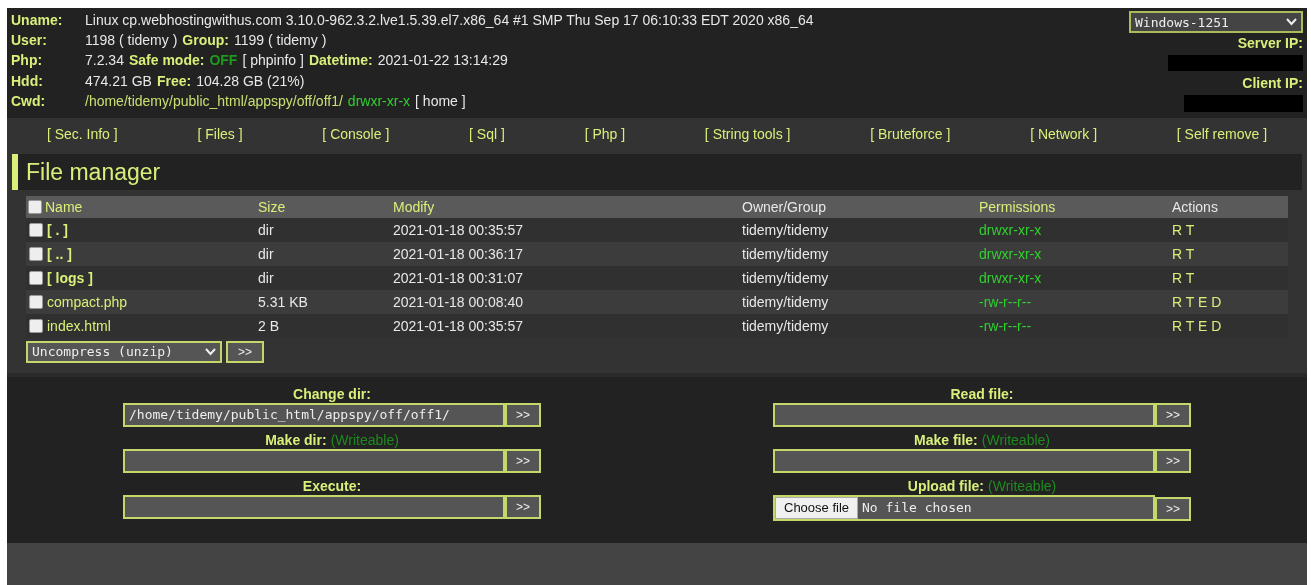 The width and height of the screenshot is (1311, 585). What do you see at coordinates (79, 326) in the screenshot?
I see `file-link: index.html` at bounding box center [79, 326].